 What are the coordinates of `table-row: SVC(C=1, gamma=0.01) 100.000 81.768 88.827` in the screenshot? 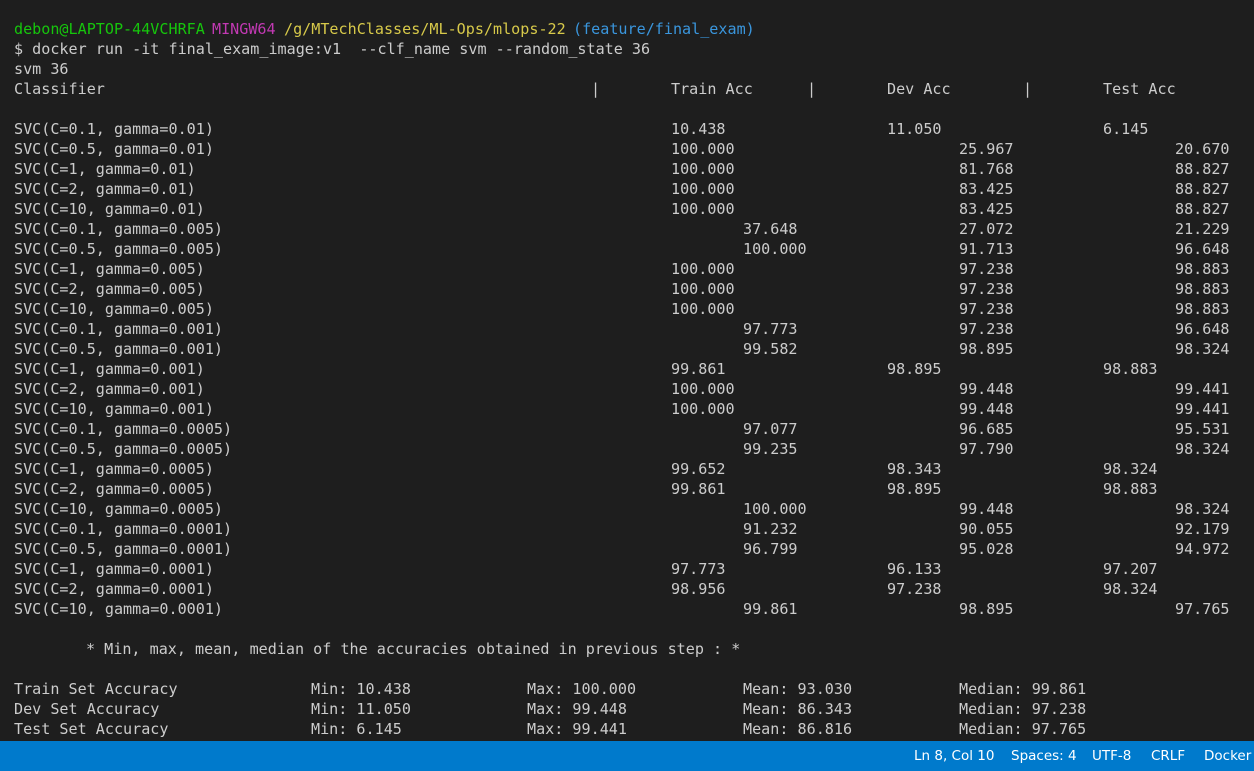 It's located at (627, 169).